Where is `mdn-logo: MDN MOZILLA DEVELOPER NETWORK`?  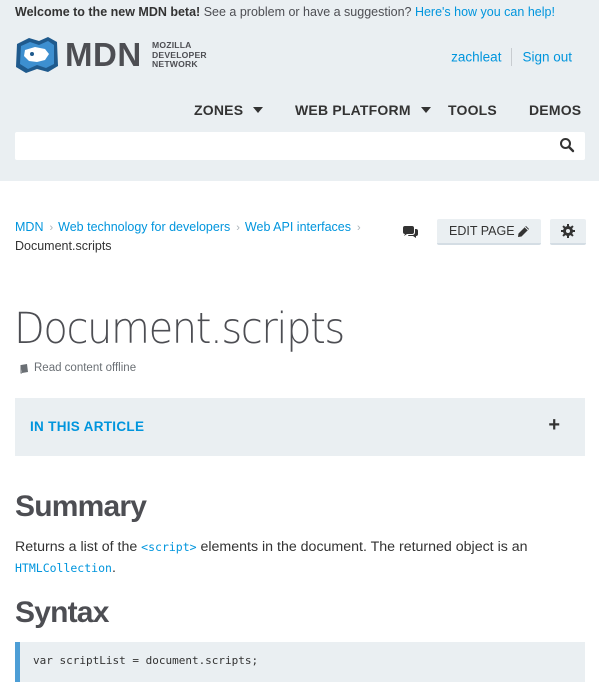 mdn-logo: MDN MOZILLA DEVELOPER NETWORK is located at coordinates (115, 56).